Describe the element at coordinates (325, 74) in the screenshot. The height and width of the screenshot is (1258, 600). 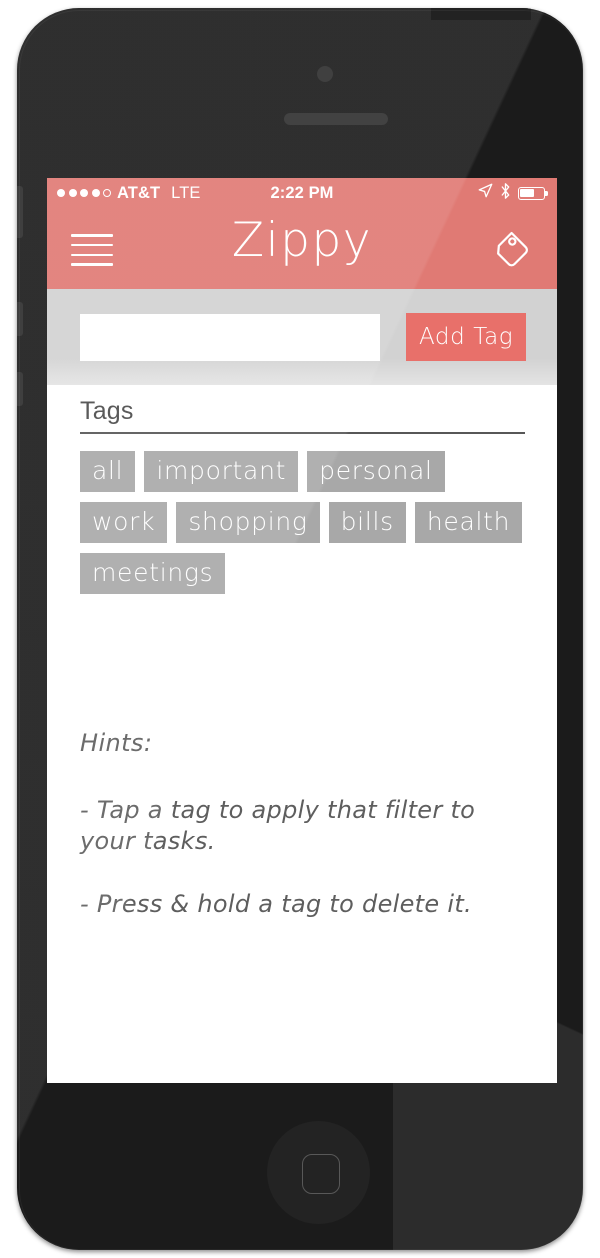
I see `front-camera` at that location.